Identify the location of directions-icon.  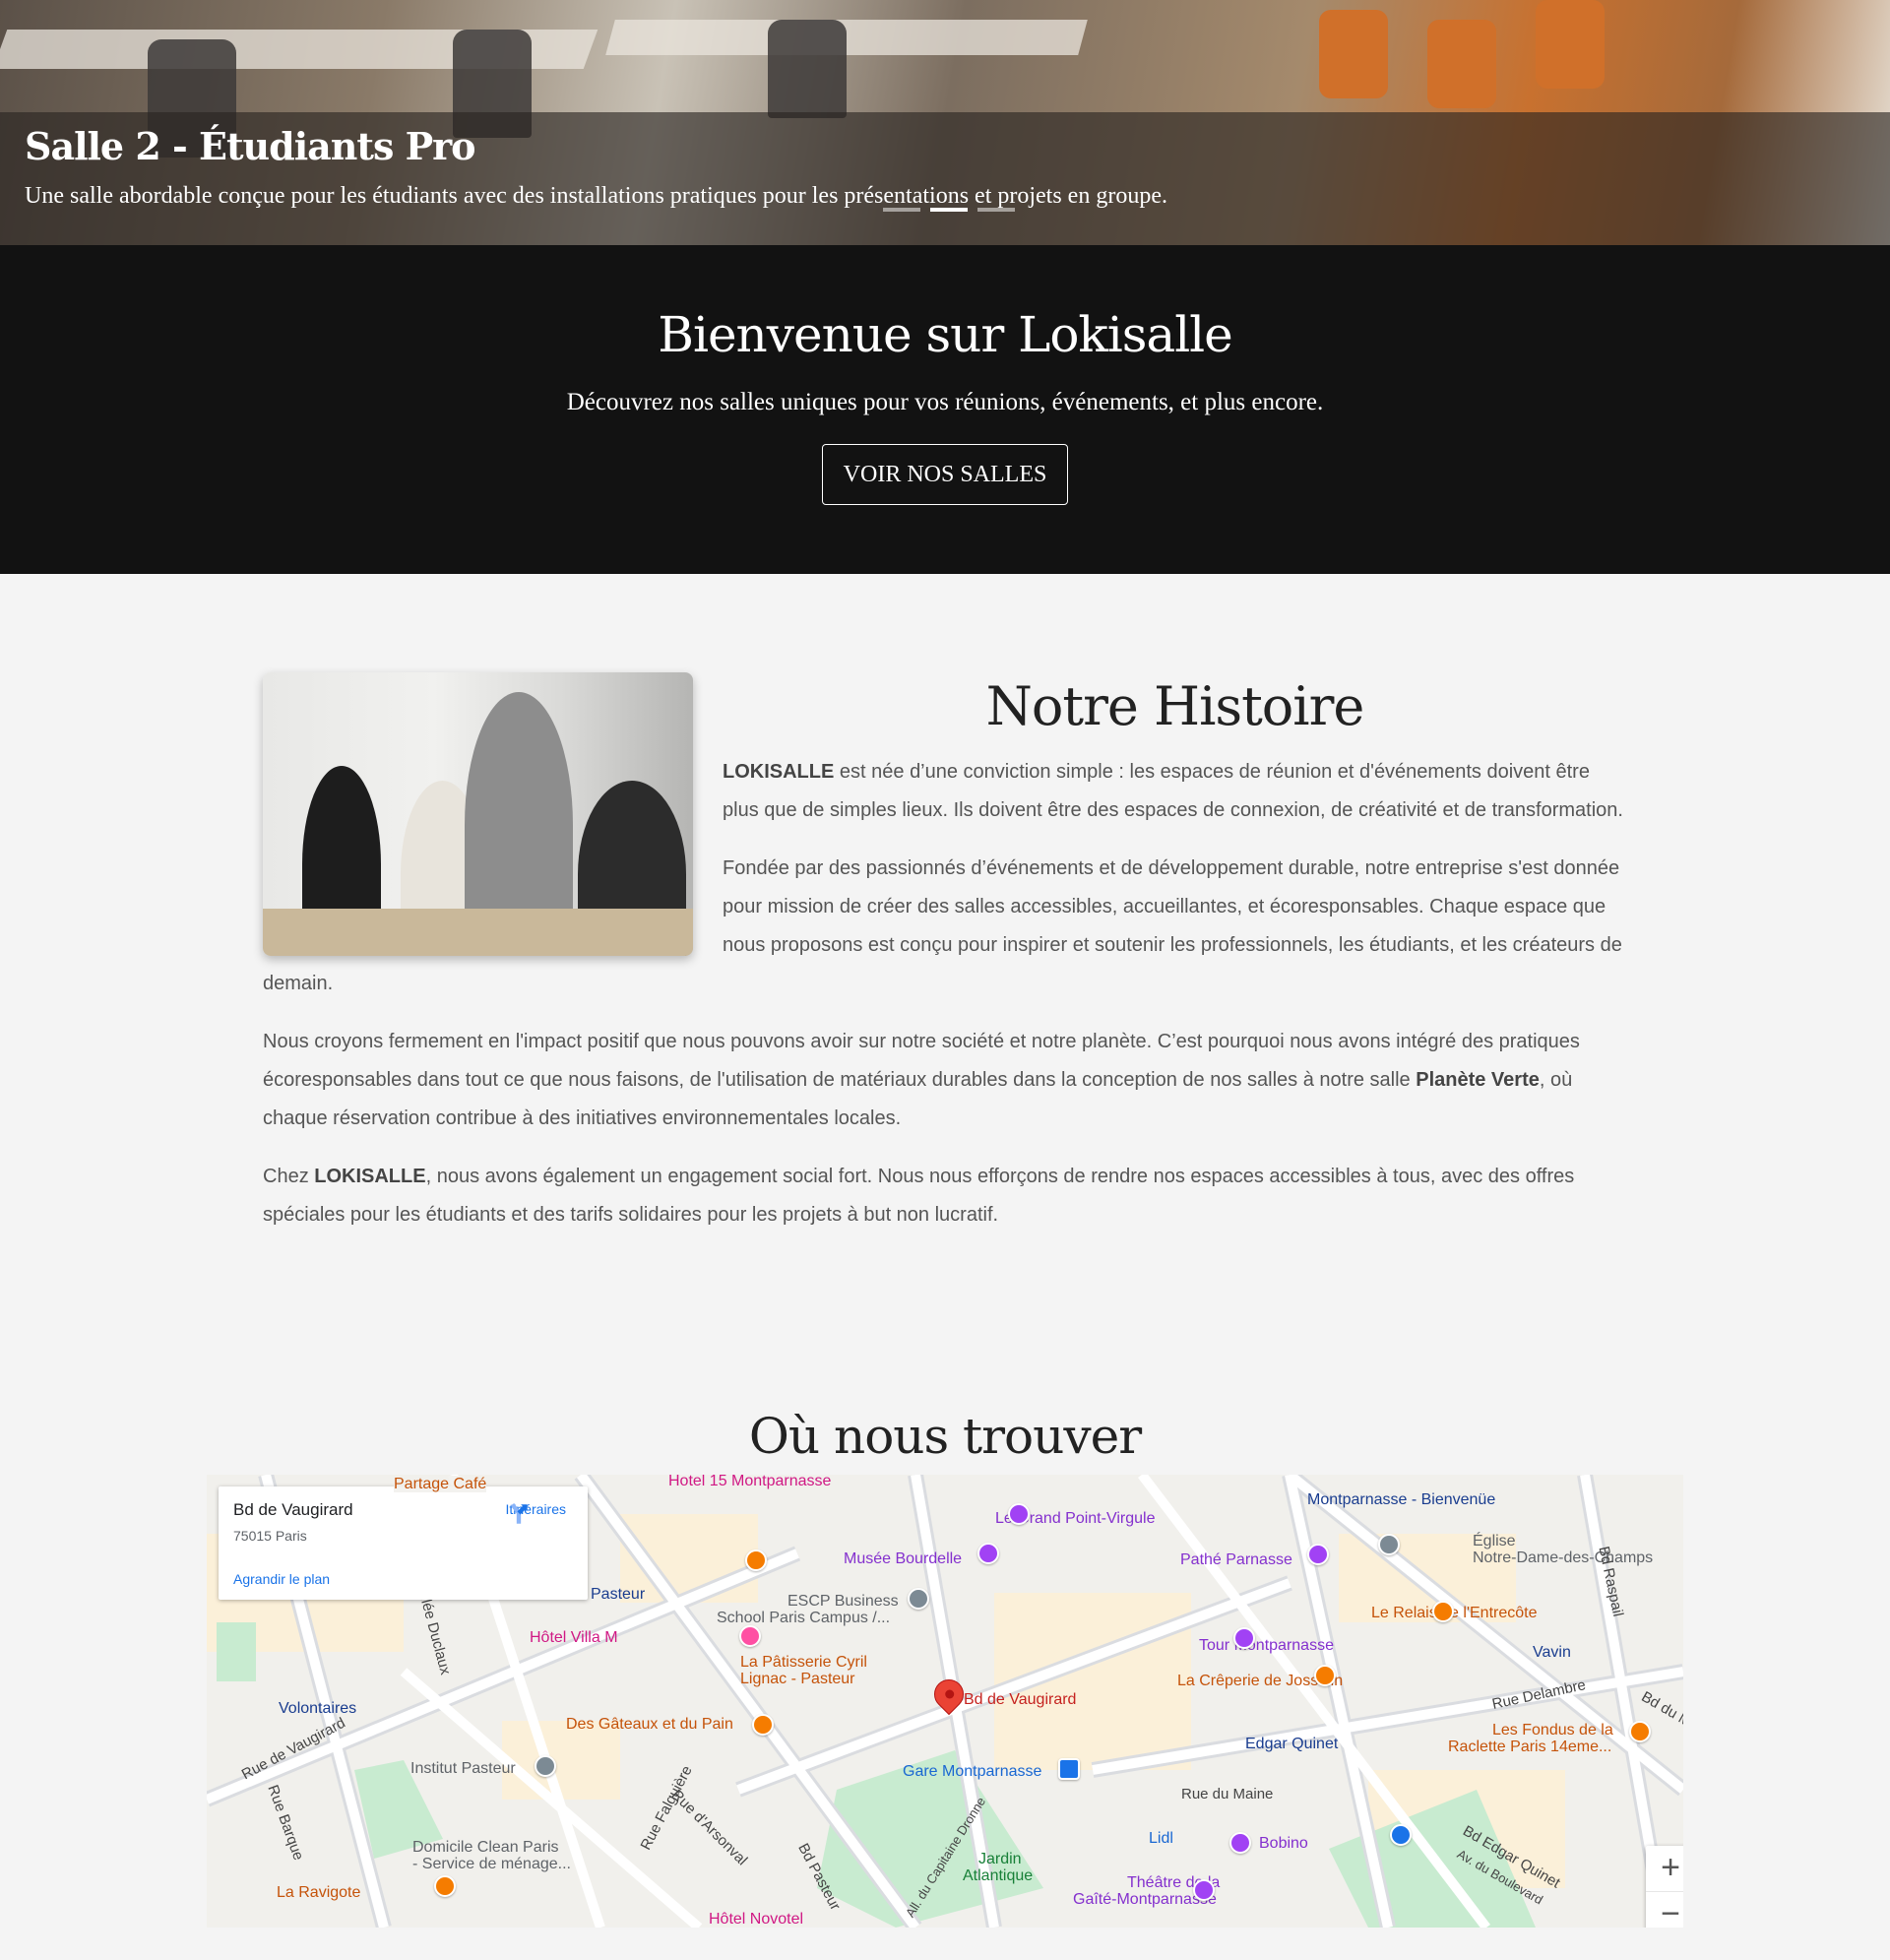
(519, 1513).